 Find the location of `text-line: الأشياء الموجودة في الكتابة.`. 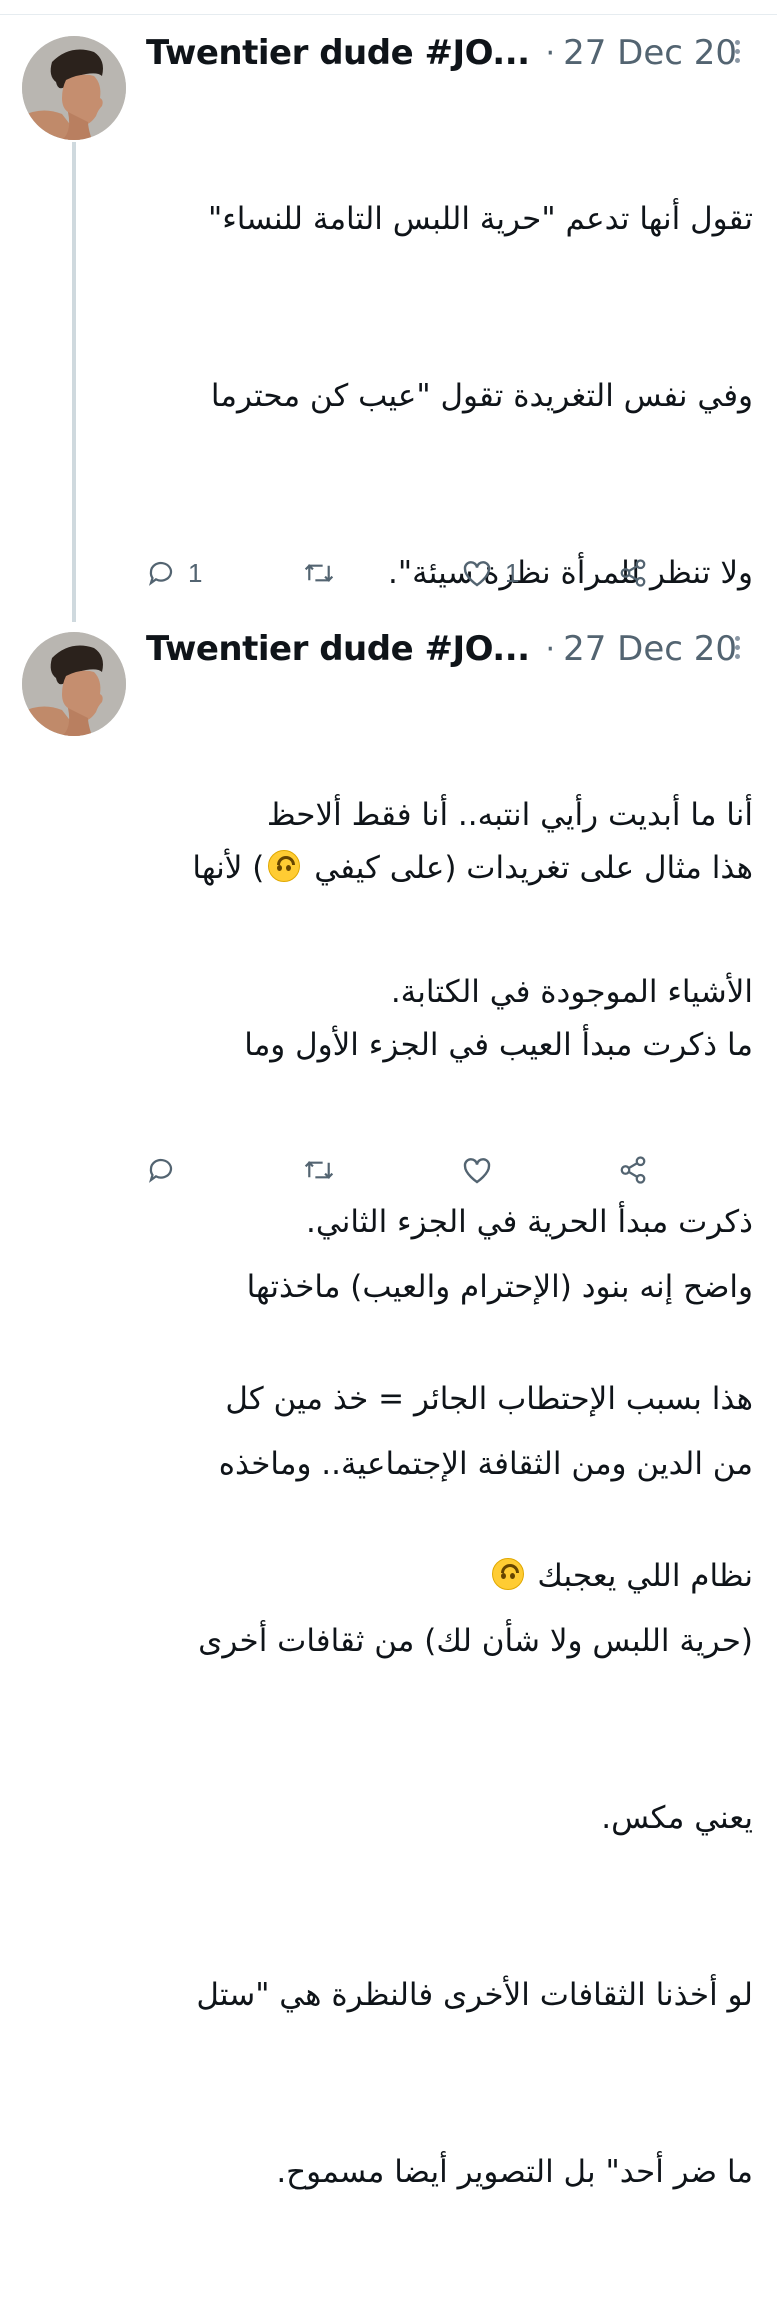

text-line: الأشياء الموجودة في الكتابة. is located at coordinates (571, 992).